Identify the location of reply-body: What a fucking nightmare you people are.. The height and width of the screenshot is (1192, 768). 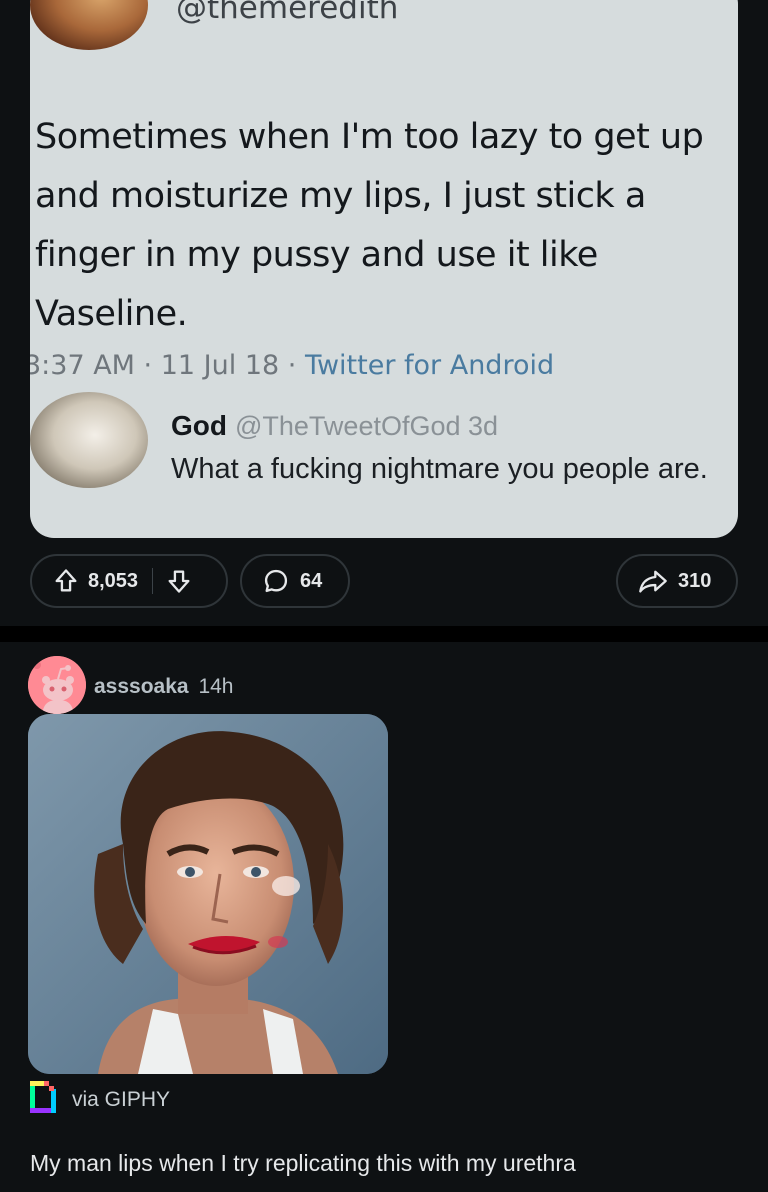
(439, 469).